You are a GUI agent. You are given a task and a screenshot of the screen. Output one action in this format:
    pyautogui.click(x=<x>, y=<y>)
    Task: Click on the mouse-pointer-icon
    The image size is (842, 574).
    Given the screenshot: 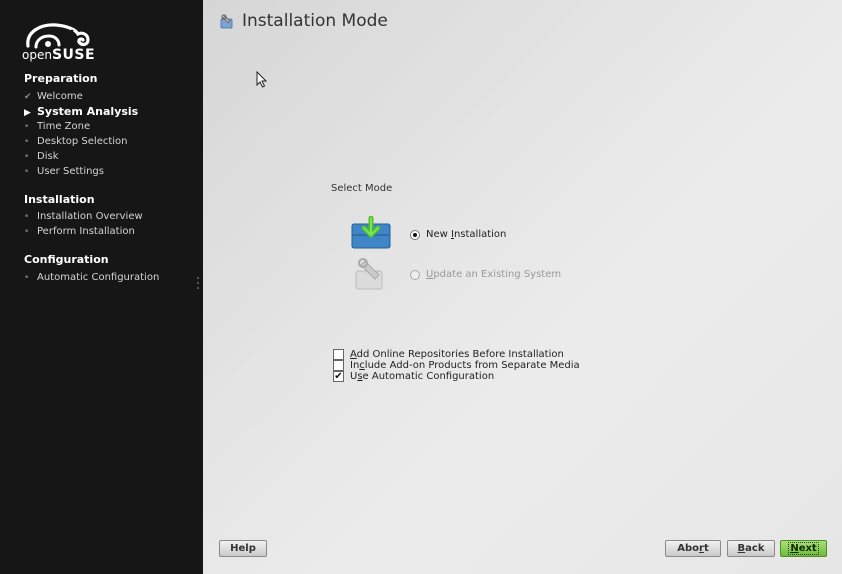 What is the action you would take?
    pyautogui.click(x=262, y=79)
    